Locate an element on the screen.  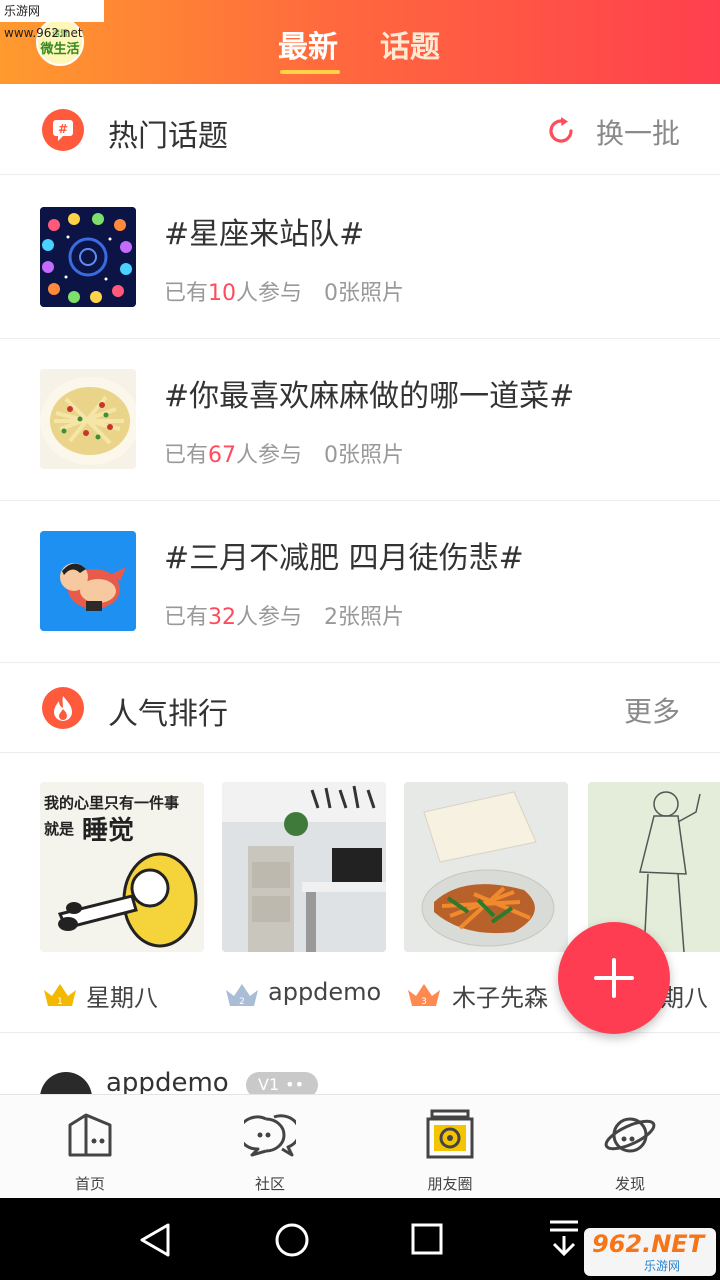
plus-icon-vertical is located at coordinates (614, 978).